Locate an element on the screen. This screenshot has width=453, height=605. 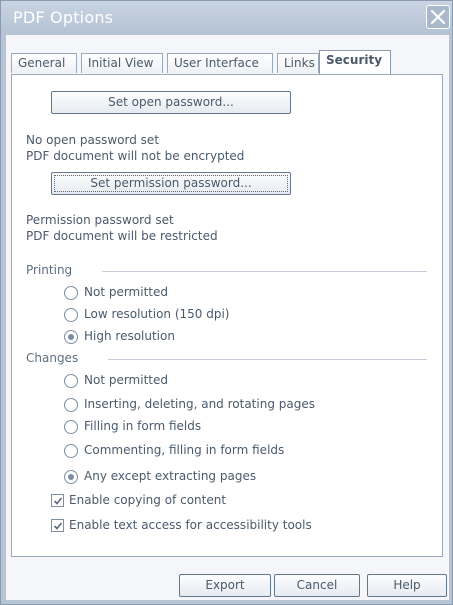
changes-filling-label: Filling in form fields is located at coordinates (142, 426).